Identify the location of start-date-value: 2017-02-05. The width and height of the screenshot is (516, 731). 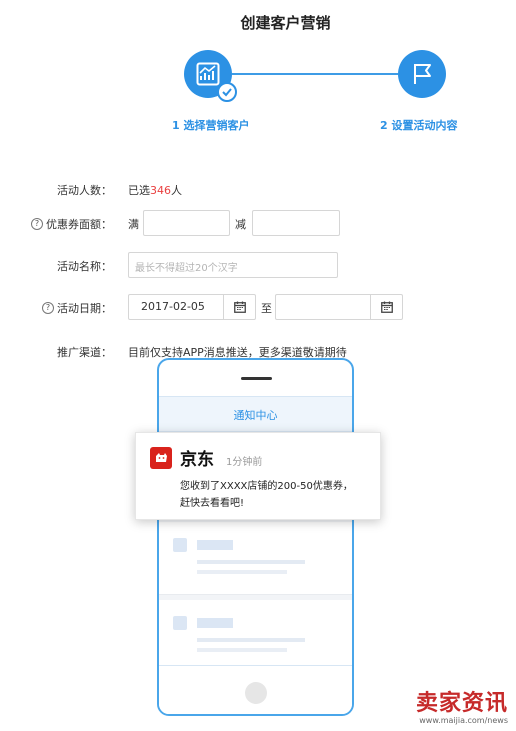
(173, 306).